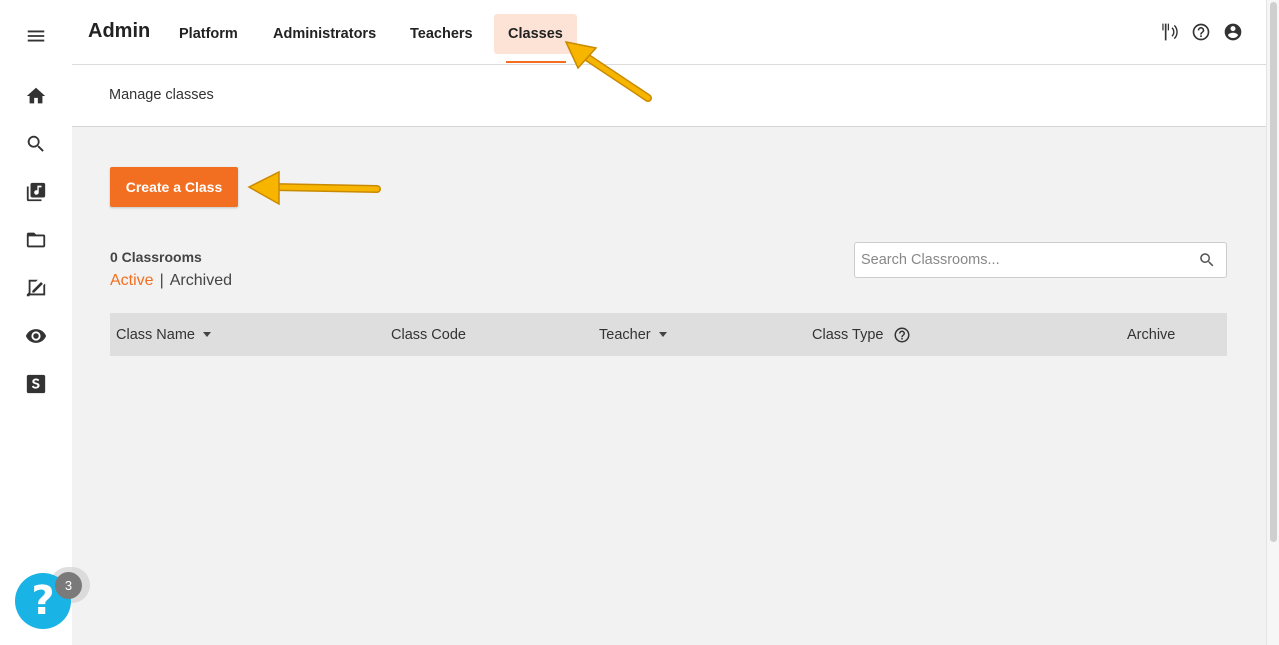 The height and width of the screenshot is (645, 1279). I want to click on music-library-icon, so click(36, 192).